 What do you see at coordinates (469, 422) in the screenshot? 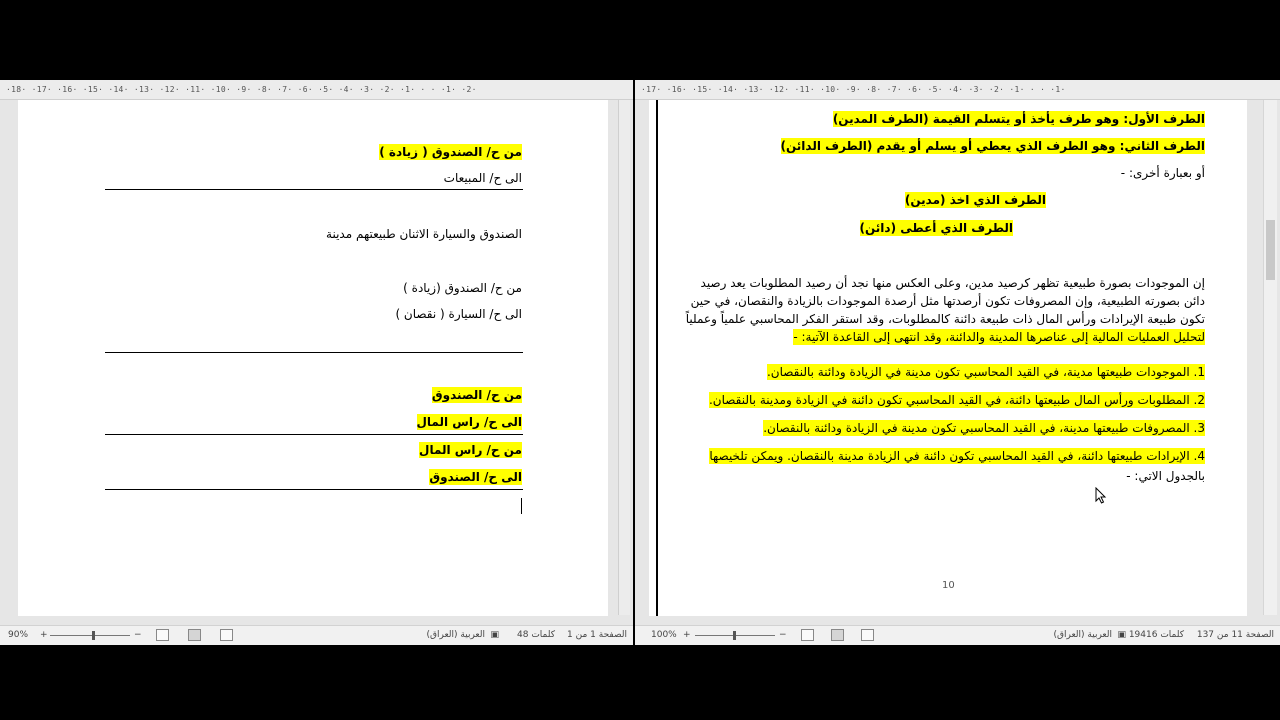
I see `journal-line: الى ح/ راس المال` at bounding box center [469, 422].